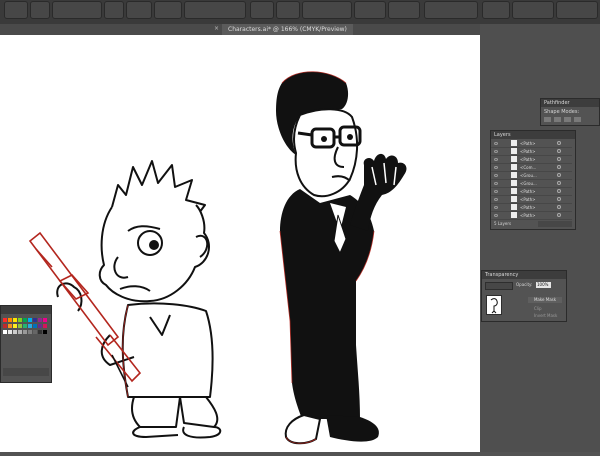  I want to click on search-field, so click(496, 10).